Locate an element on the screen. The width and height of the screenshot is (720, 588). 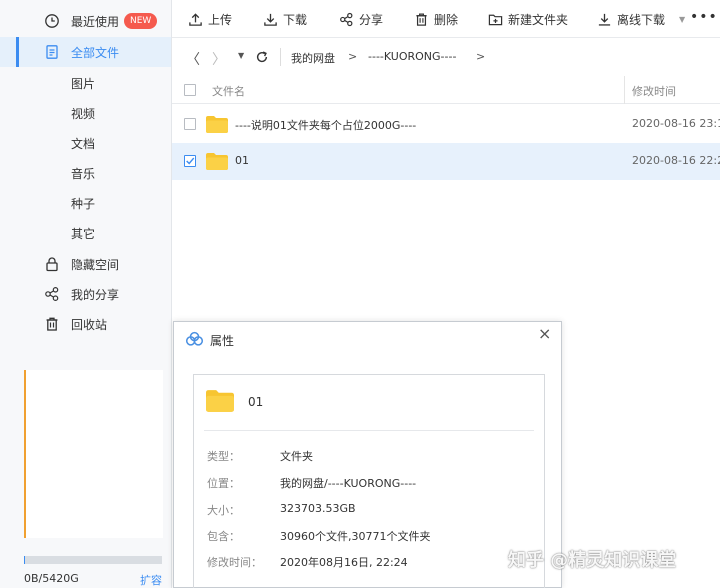
offline-download-button: 离线下载 ▼ is located at coordinates (641, 19).